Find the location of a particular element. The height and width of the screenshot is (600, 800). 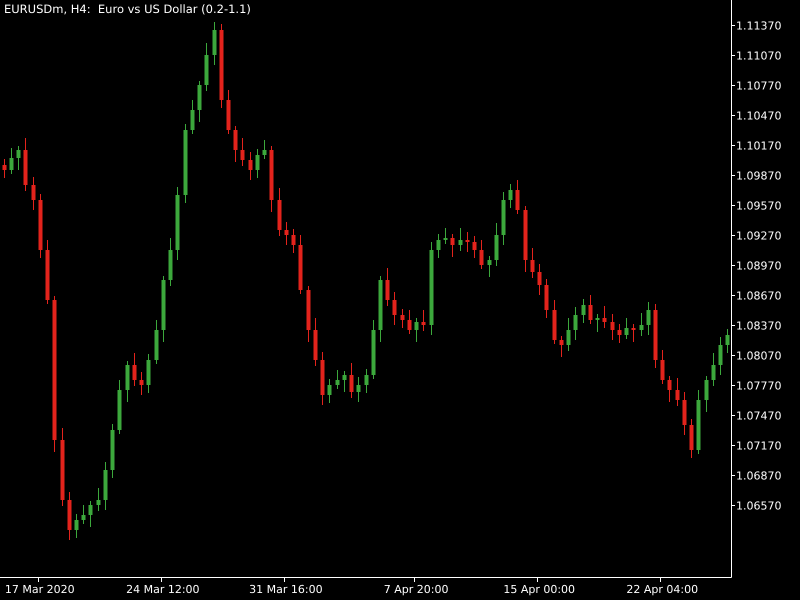

time-label: 7 Apr 20:00 is located at coordinates (416, 589).